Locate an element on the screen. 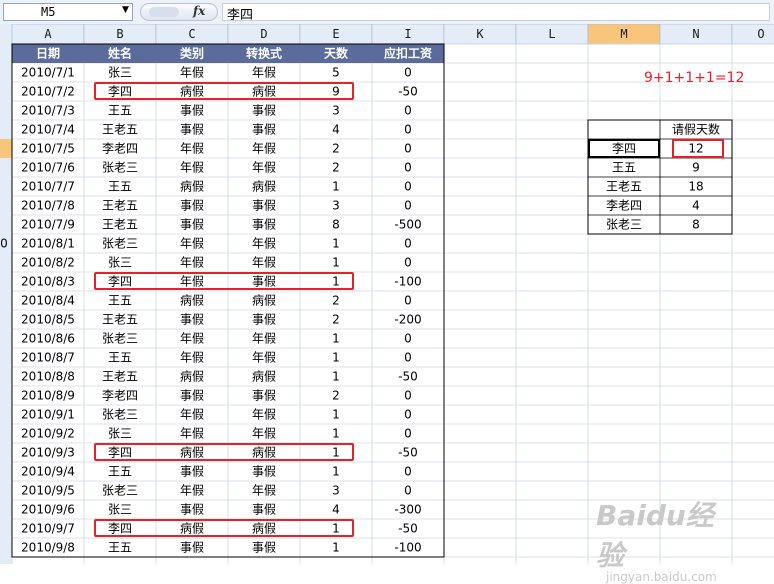 This screenshot has width=774, height=584. cell-4-3: 年假 is located at coordinates (264, 149).